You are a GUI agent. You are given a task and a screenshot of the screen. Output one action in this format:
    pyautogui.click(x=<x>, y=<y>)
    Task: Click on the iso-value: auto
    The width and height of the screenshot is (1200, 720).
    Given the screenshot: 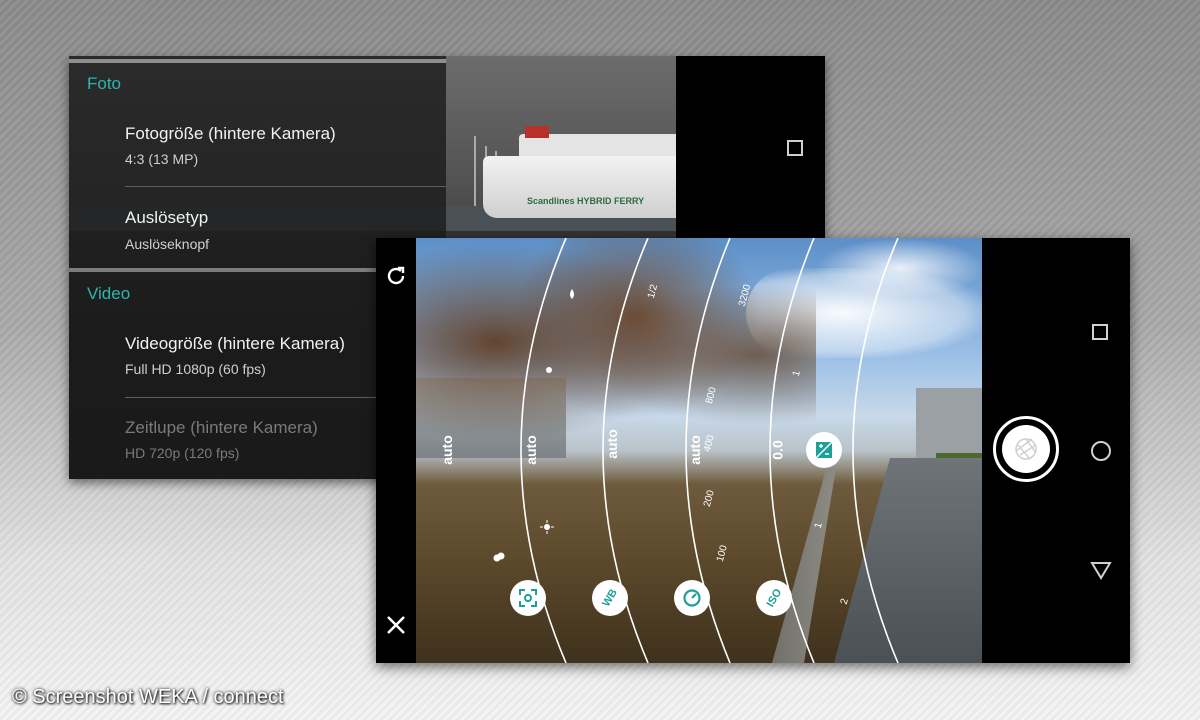 What is the action you would take?
    pyautogui.click(x=694, y=450)
    